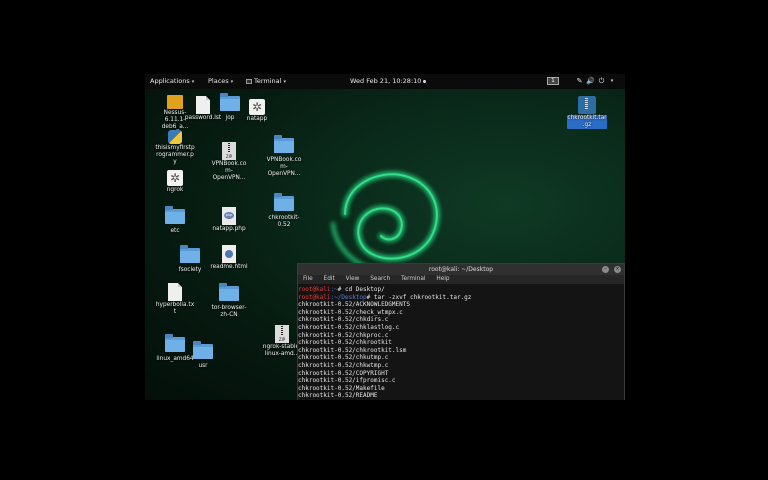 This screenshot has height=480, width=768. I want to click on output-line: chkrootkit-0.52/chkproc.c, so click(343, 335).